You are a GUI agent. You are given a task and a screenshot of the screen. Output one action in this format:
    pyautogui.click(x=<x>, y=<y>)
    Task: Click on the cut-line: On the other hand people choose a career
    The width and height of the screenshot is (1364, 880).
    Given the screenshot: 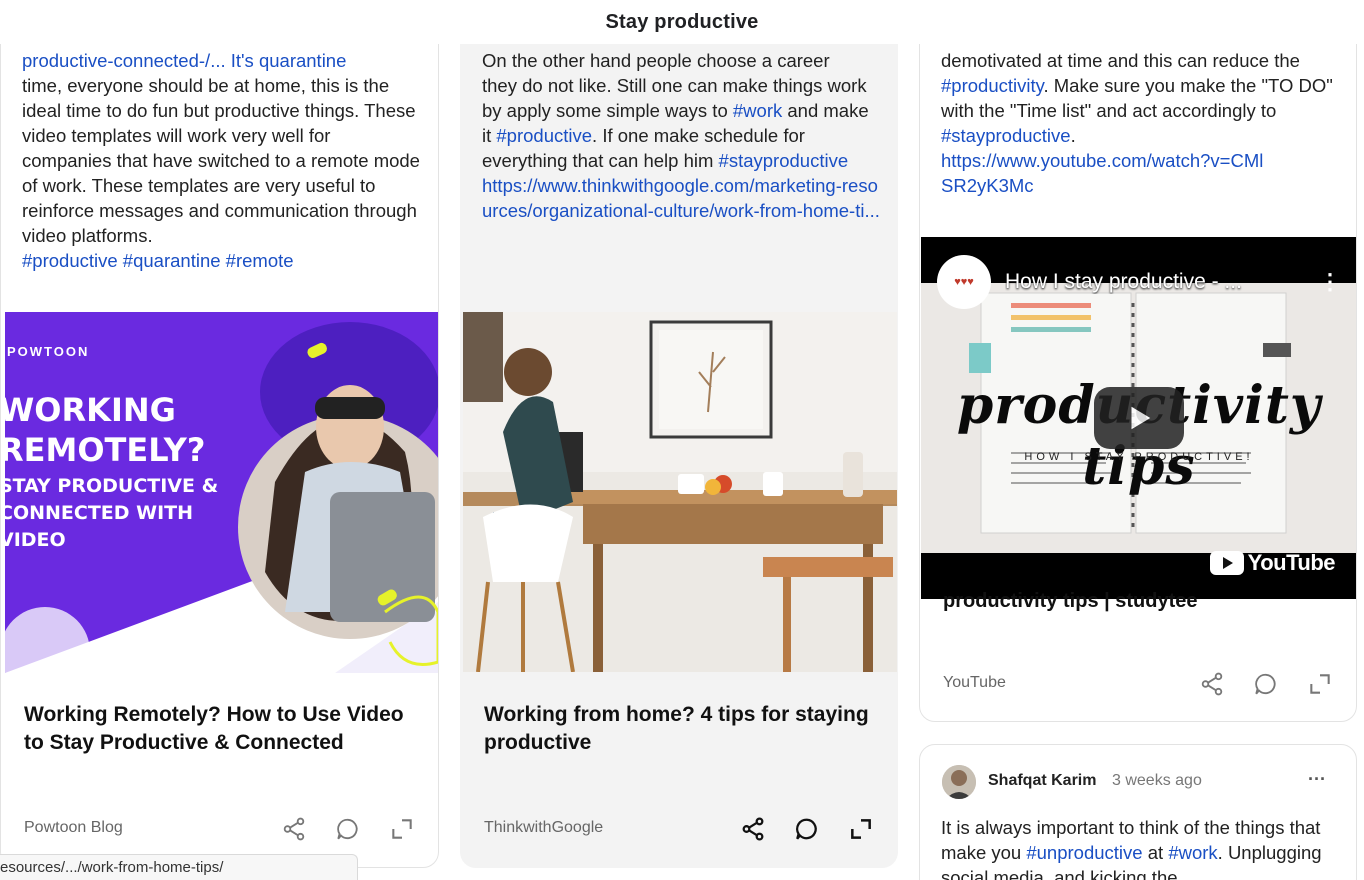 What is the action you would take?
    pyautogui.click(x=656, y=60)
    